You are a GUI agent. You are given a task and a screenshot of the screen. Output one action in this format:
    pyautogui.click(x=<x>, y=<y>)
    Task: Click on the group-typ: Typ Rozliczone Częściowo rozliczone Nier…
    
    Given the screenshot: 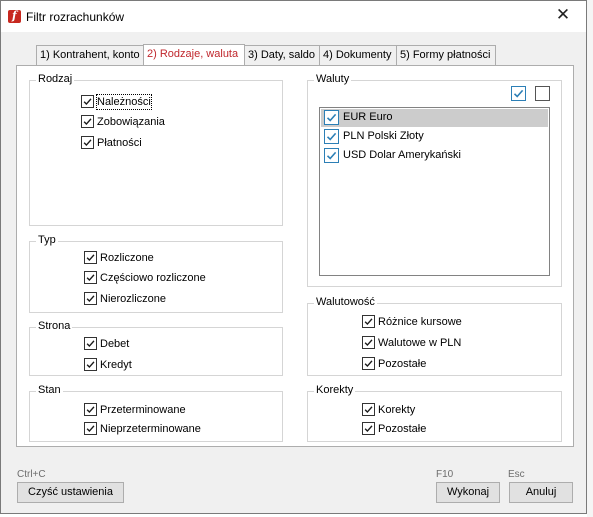 What is the action you would take?
    pyautogui.click(x=156, y=273)
    